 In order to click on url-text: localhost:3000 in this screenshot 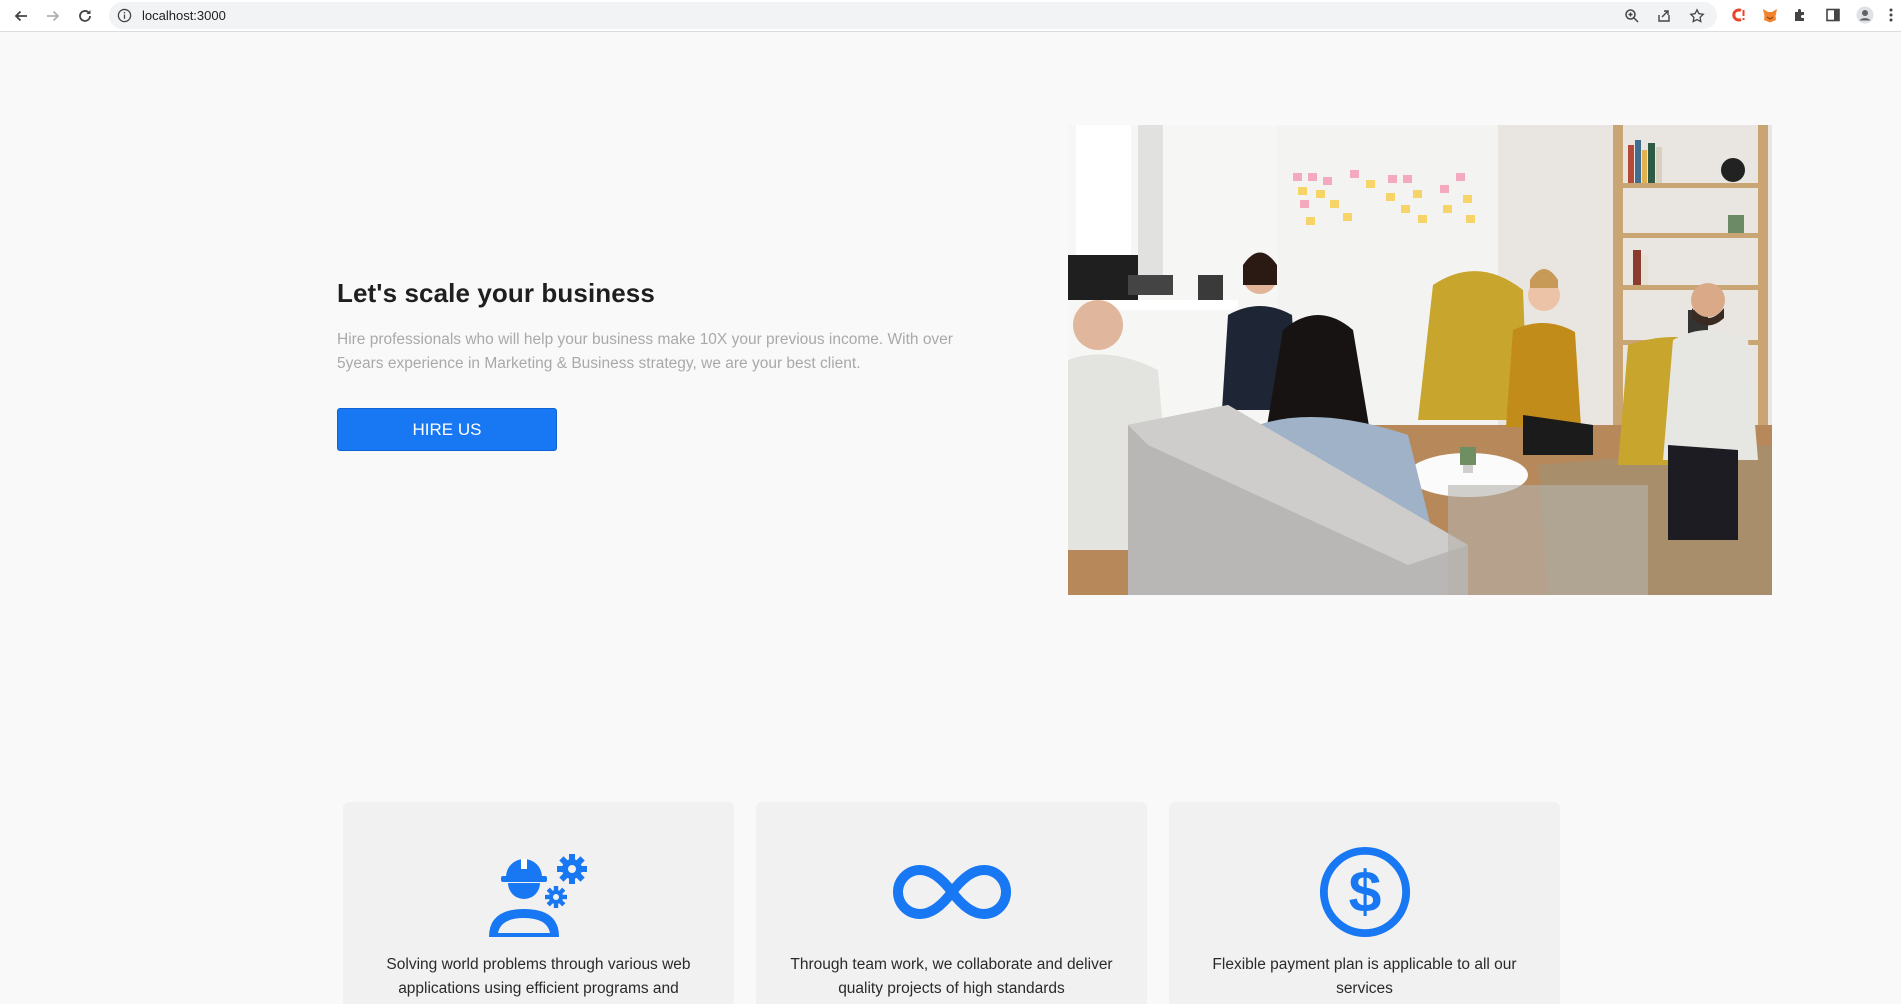, I will do `click(184, 15)`.